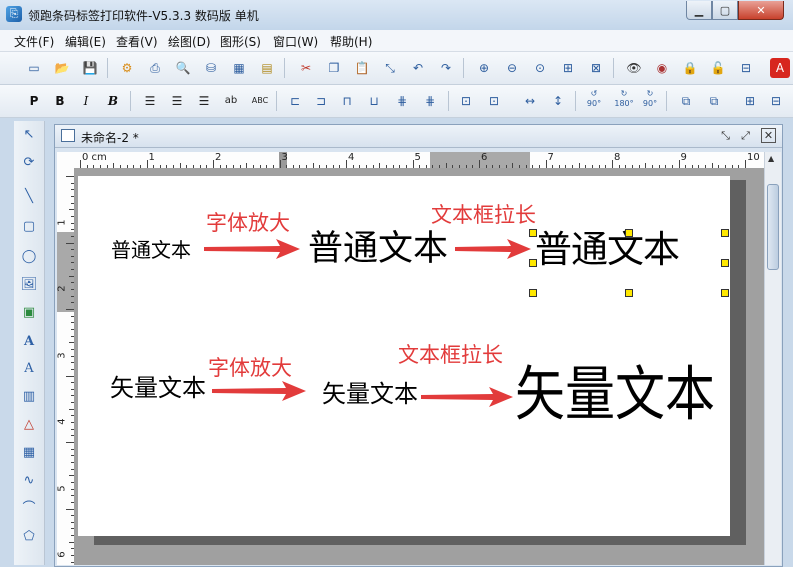  I want to click on abc-button: ABC, so click(260, 101).